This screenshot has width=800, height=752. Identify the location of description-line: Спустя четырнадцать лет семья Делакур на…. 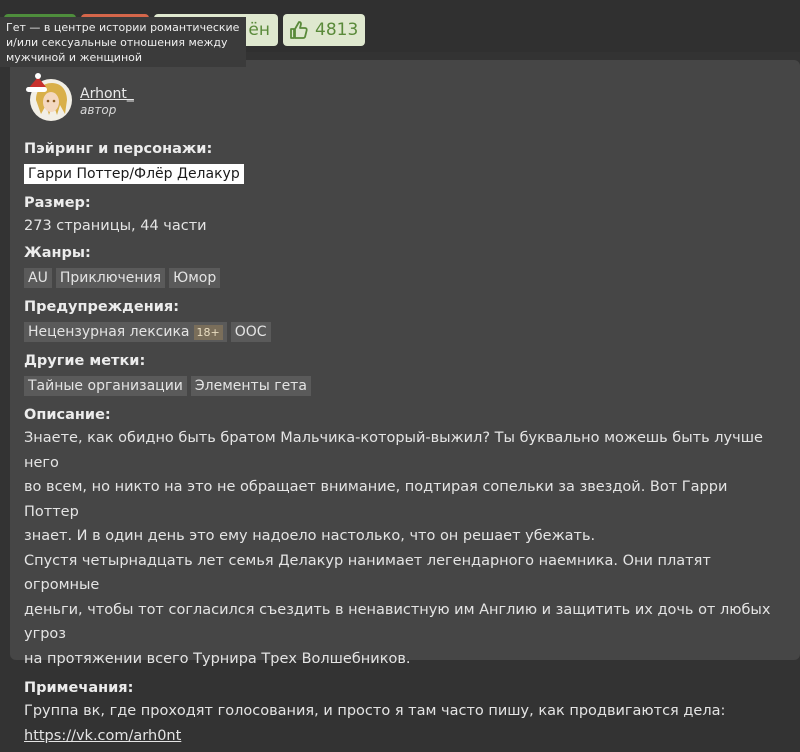
(367, 573).